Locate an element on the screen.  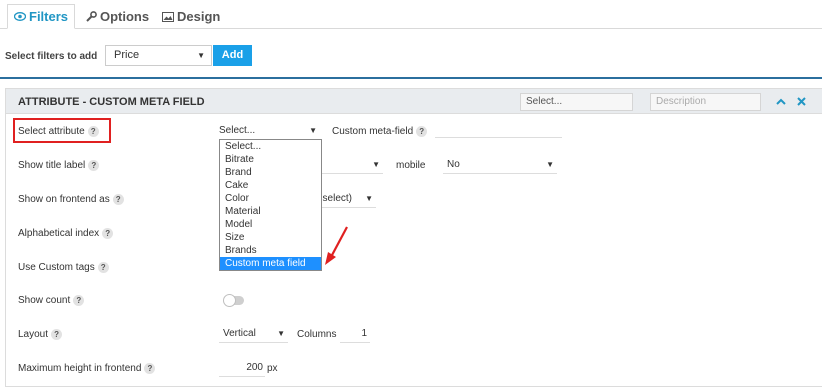
dropdown-option: Material is located at coordinates (270, 211).